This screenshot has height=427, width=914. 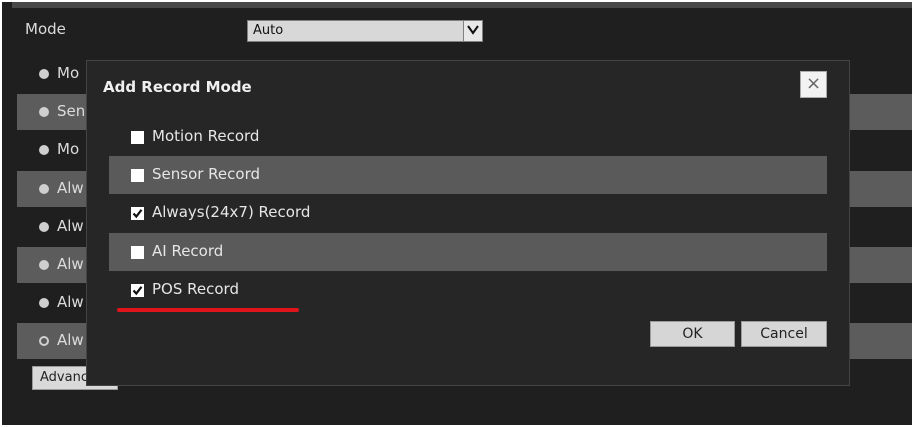 I want to click on close-icon: ×, so click(x=813, y=84).